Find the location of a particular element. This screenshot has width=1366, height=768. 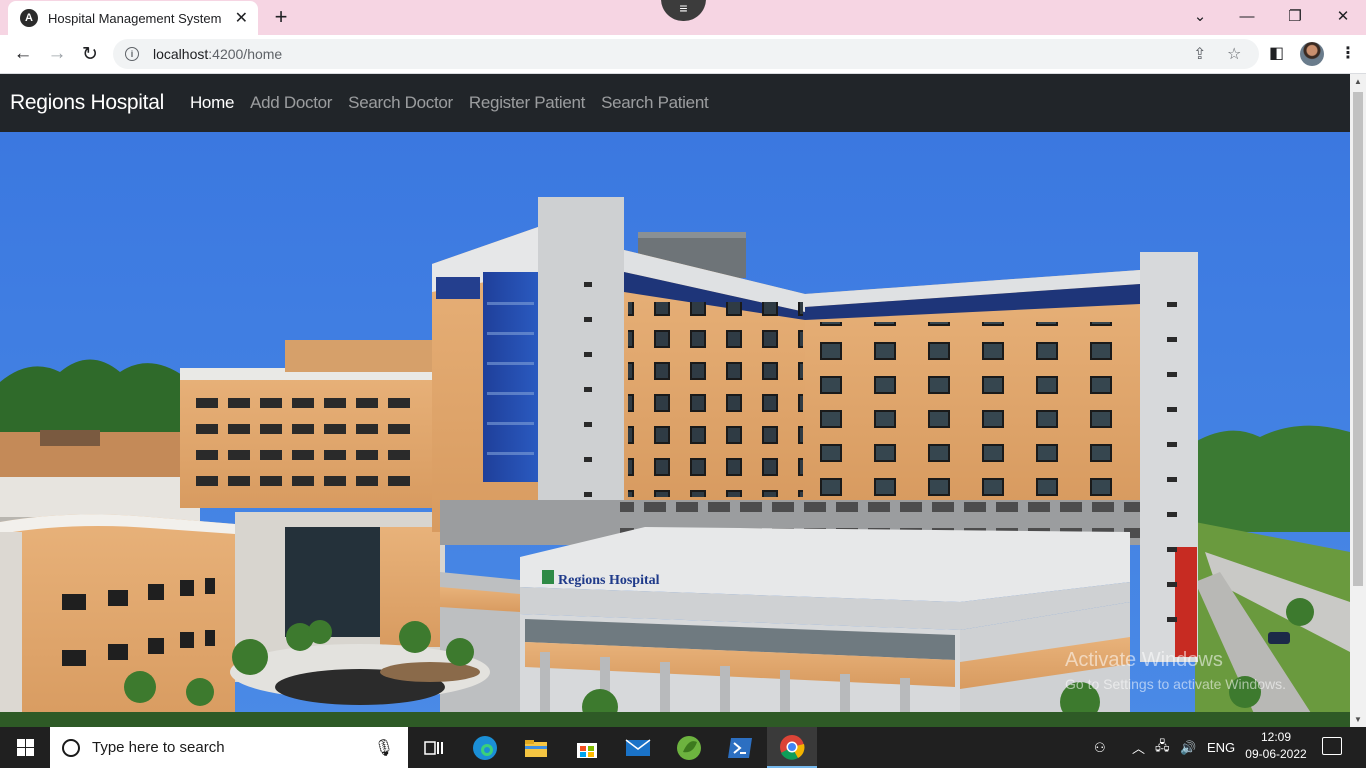

url-path: :4200/home is located at coordinates (245, 54).